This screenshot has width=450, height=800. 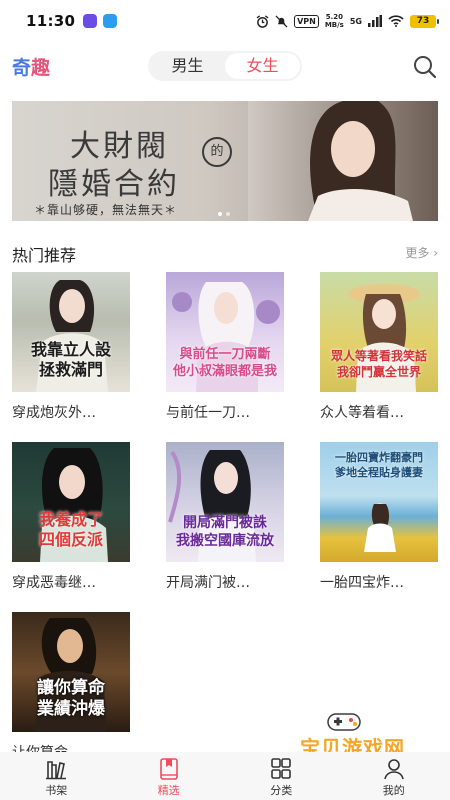 I want to click on nav-profile: 我的, so click(x=394, y=776).